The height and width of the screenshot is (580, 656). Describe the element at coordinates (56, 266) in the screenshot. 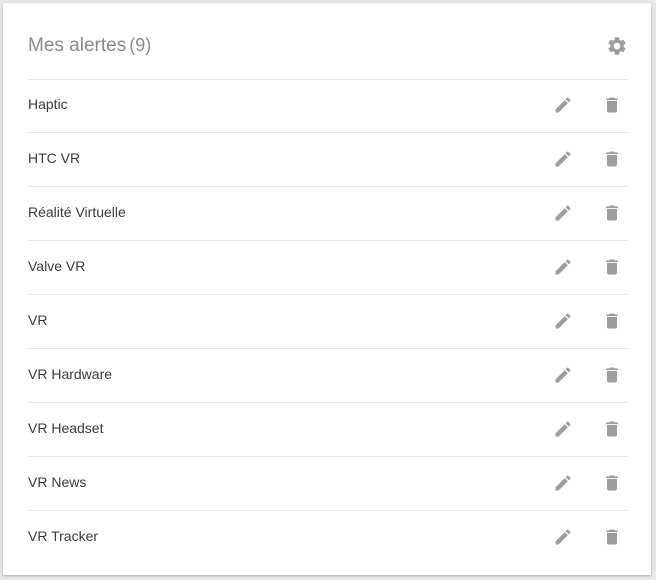

I see `alert-label: Valve VR` at that location.